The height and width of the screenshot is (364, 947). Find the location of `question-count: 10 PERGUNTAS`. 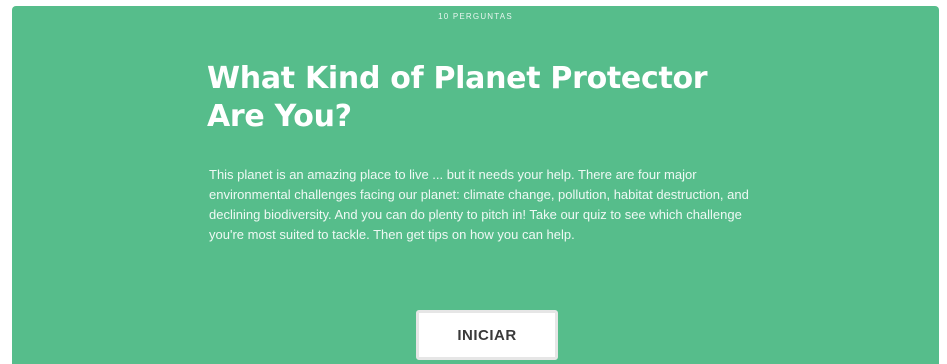

question-count: 10 PERGUNTAS is located at coordinates (475, 16).